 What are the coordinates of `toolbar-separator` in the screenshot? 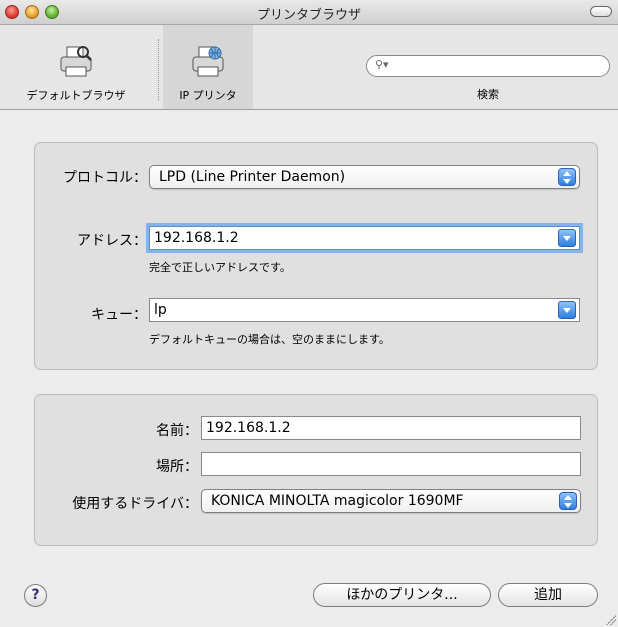 It's located at (158, 70).